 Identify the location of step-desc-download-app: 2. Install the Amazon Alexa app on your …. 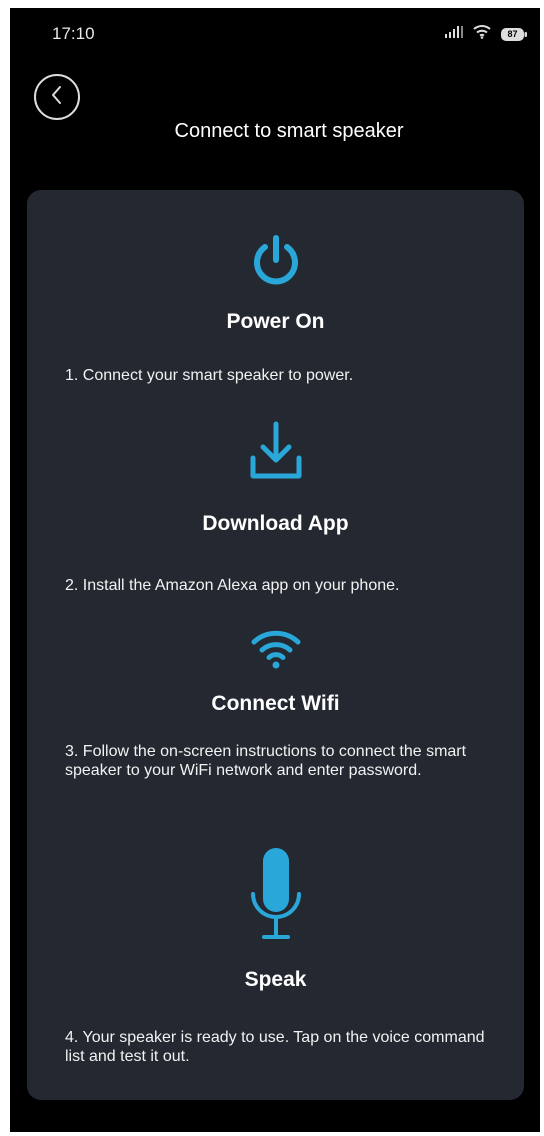
(232, 585).